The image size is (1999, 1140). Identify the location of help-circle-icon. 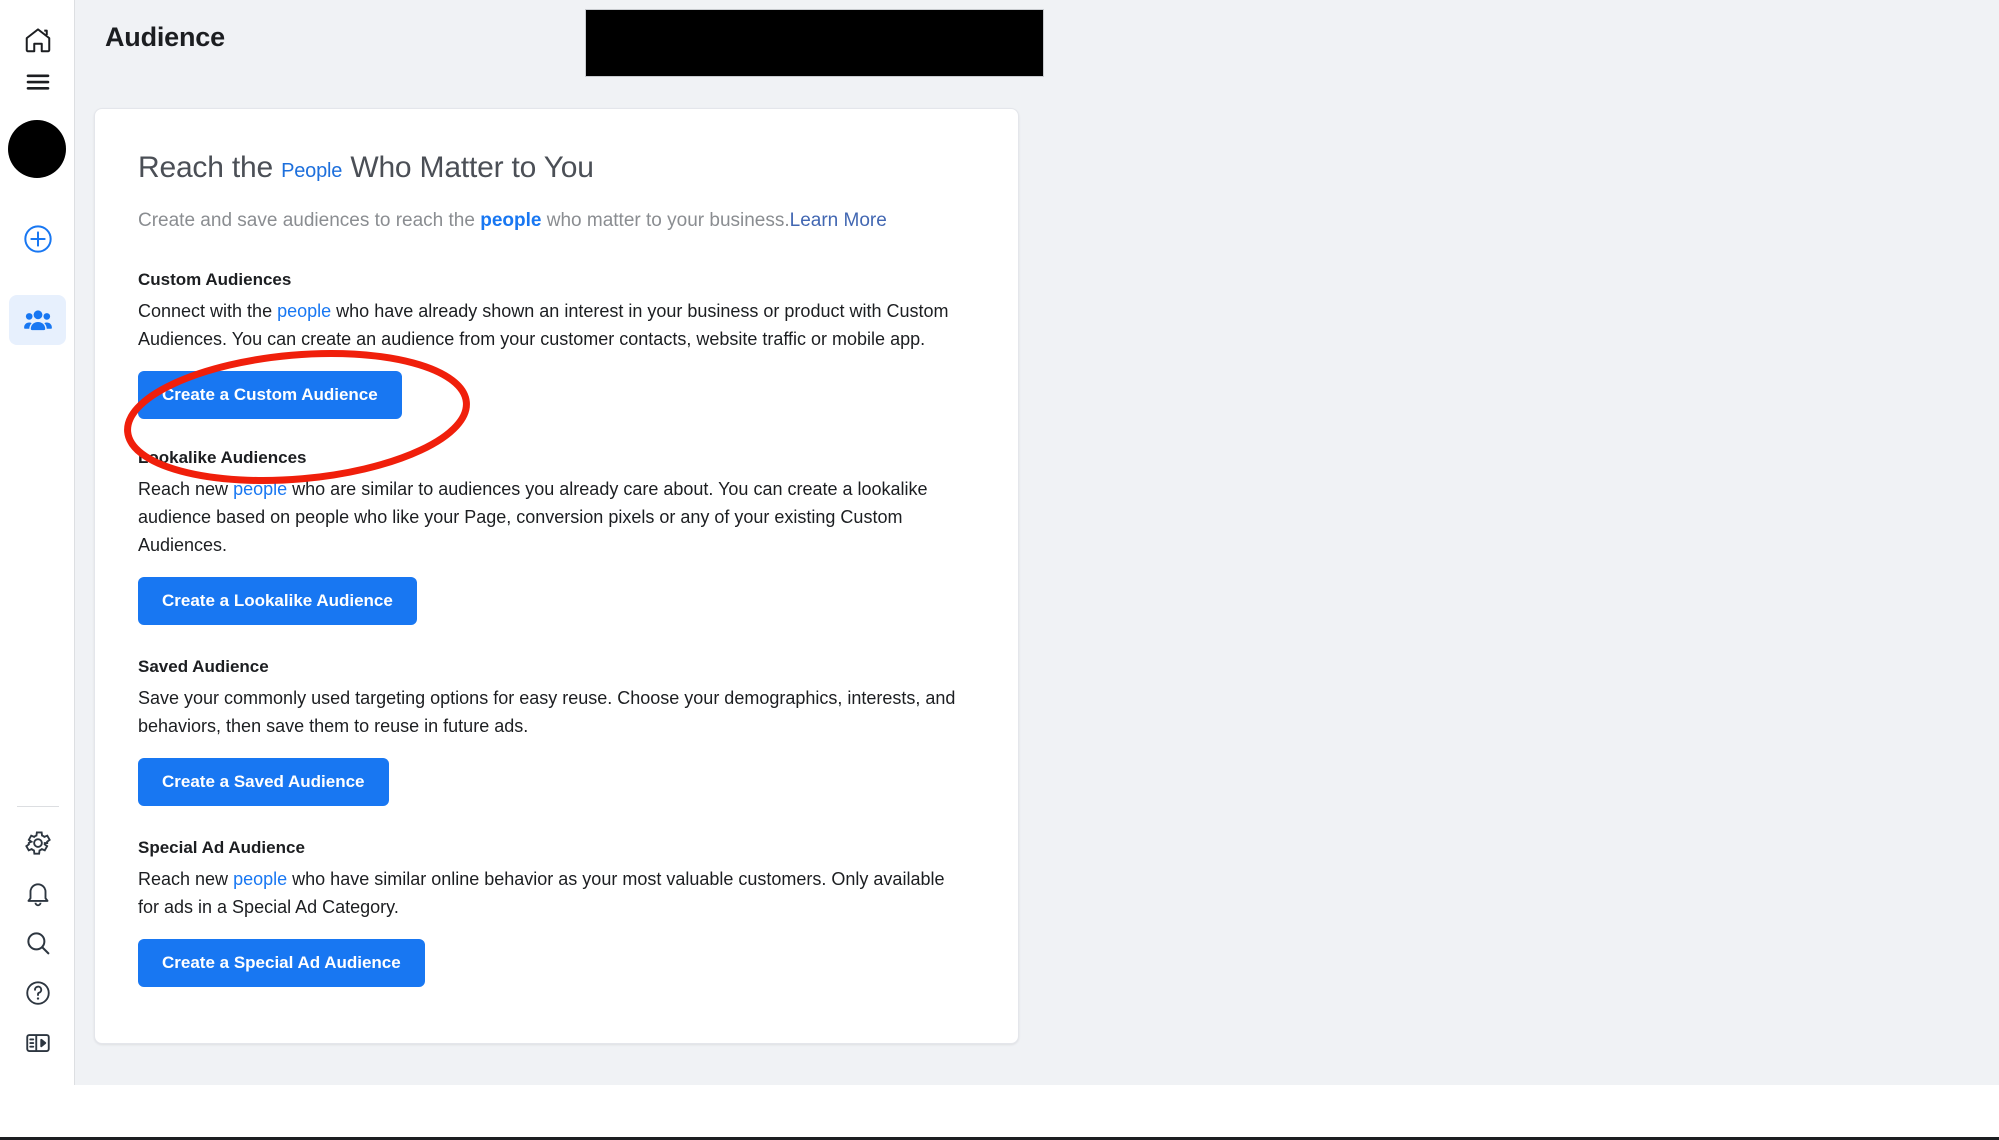
(38, 993).